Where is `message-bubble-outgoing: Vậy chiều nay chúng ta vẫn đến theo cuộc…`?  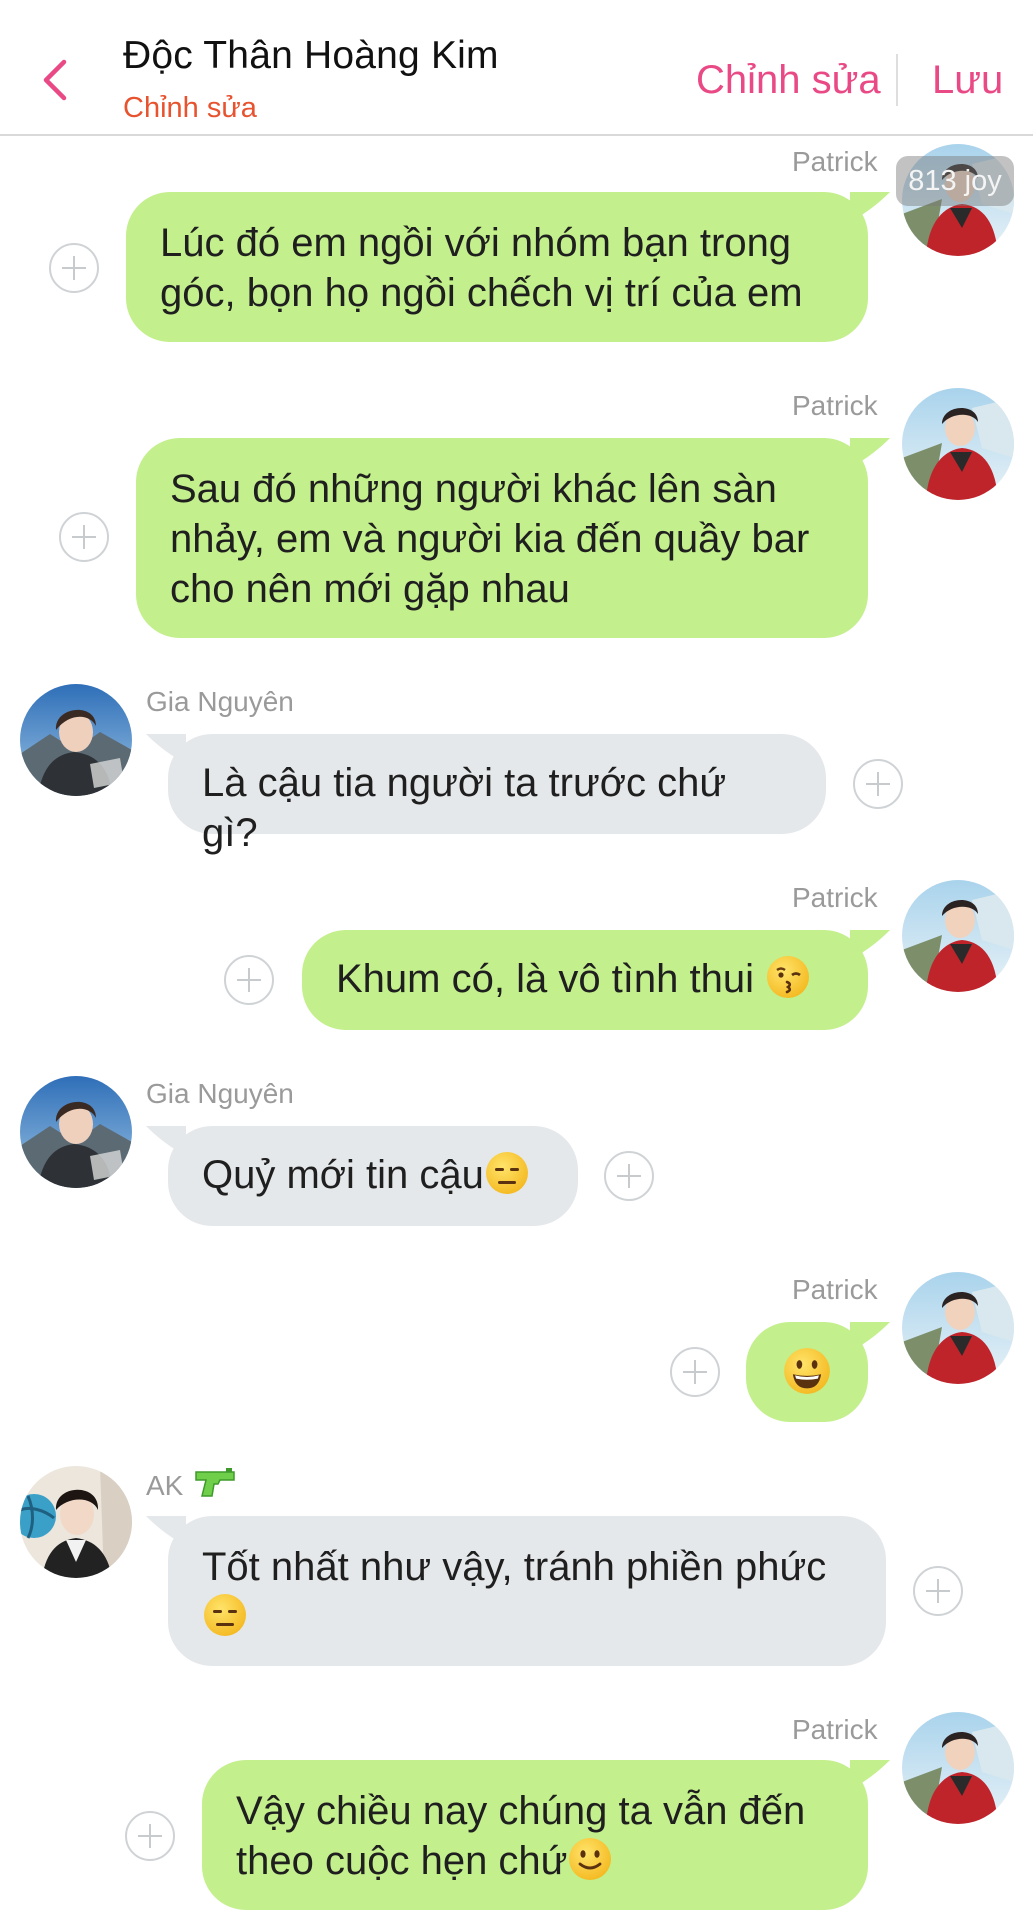 message-bubble-outgoing: Vậy chiều nay chúng ta vẫn đến theo cuộc… is located at coordinates (535, 1835).